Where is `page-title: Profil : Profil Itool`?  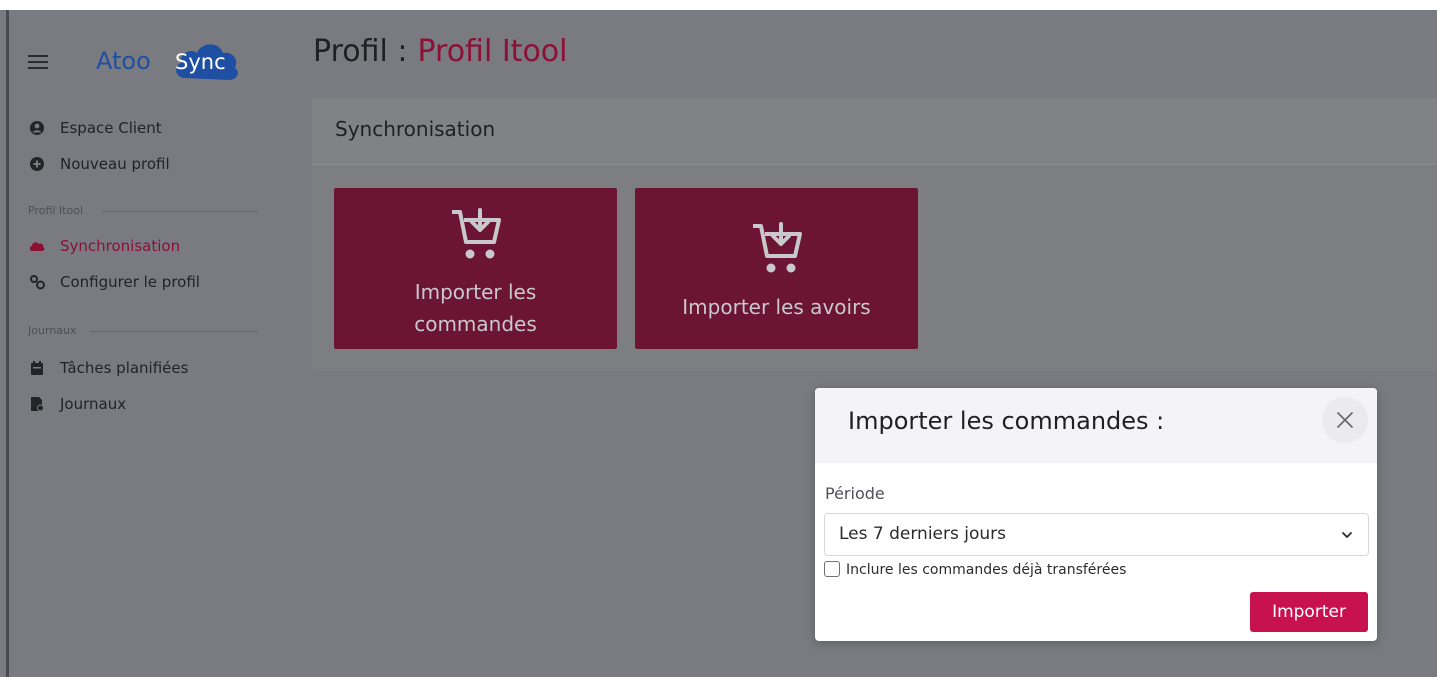
page-title: Profil : Profil Itool is located at coordinates (440, 51).